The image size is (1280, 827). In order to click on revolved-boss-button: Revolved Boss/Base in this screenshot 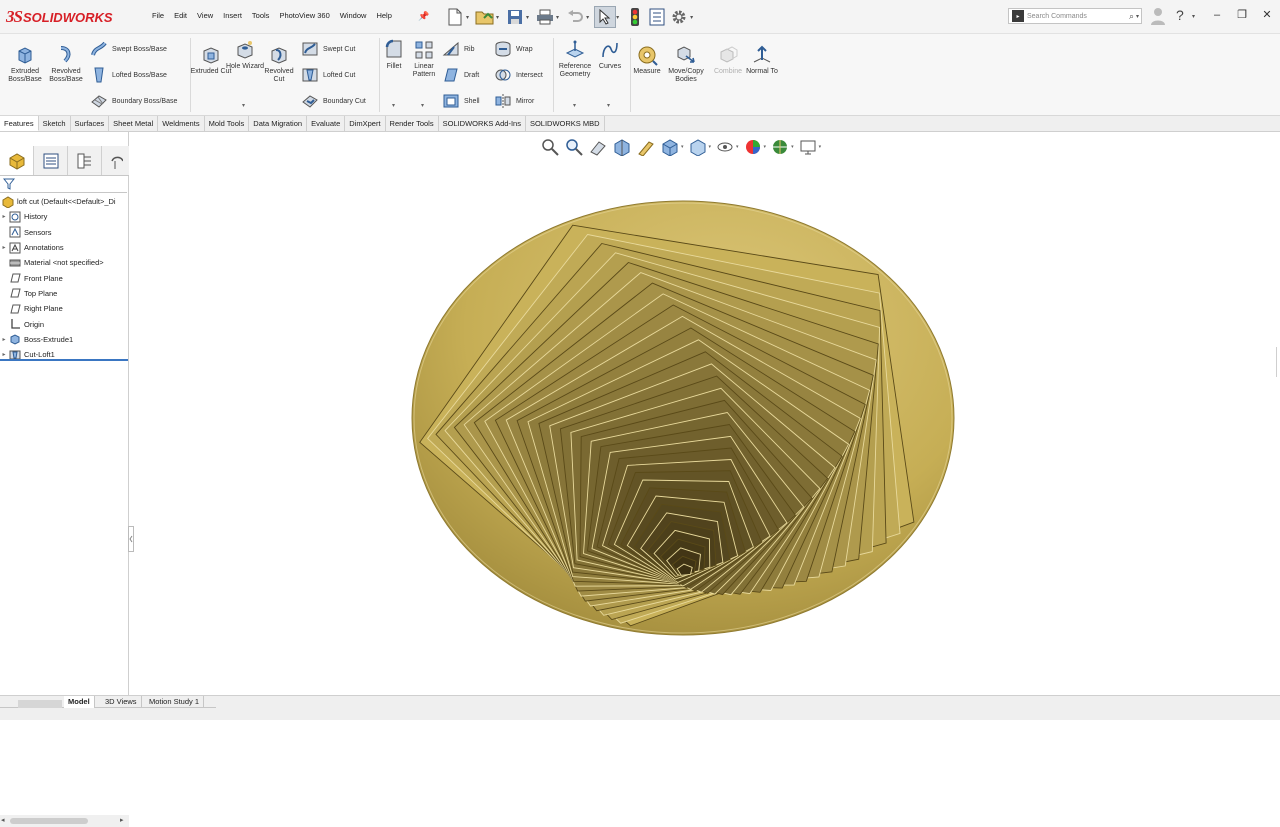, I will do `click(66, 64)`.